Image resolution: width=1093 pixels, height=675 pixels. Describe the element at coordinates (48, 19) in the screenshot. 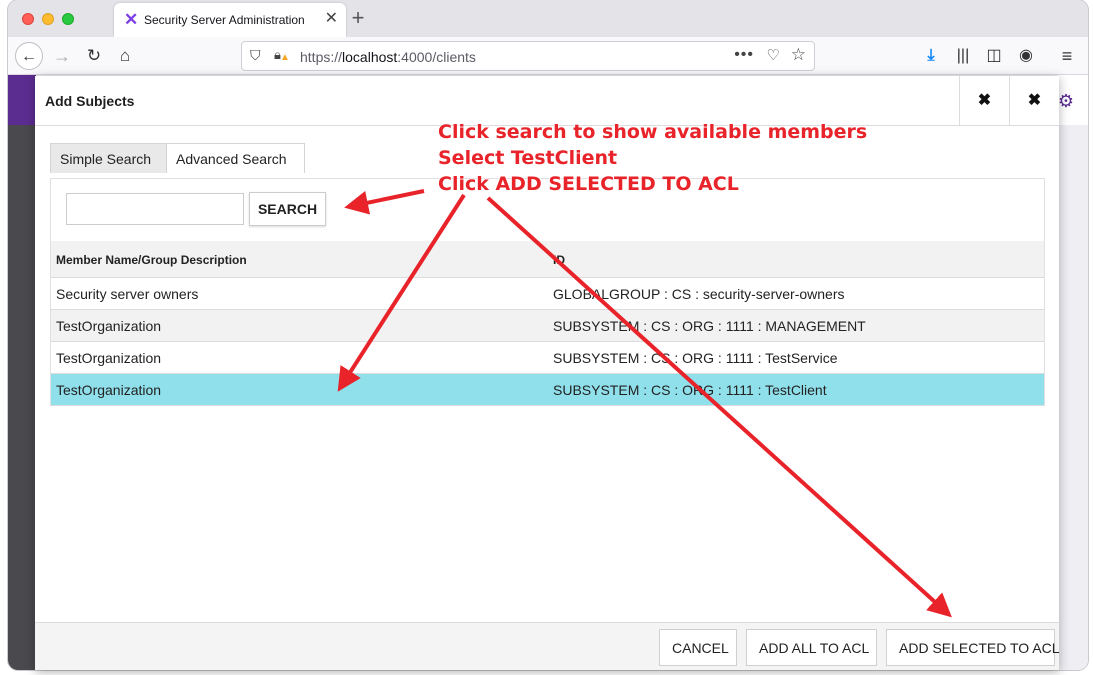

I see `window-minimize-button` at that location.